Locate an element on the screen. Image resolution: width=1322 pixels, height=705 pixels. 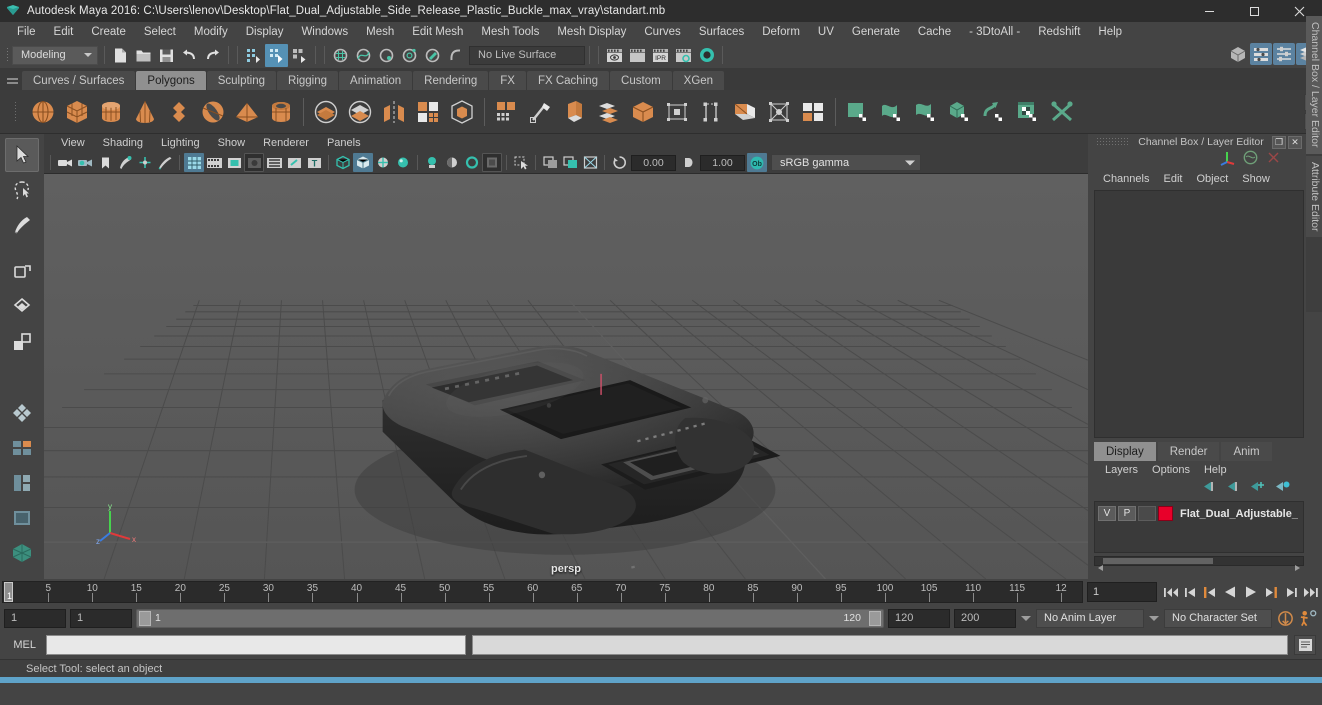
command-input is located at coordinates (256, 645).